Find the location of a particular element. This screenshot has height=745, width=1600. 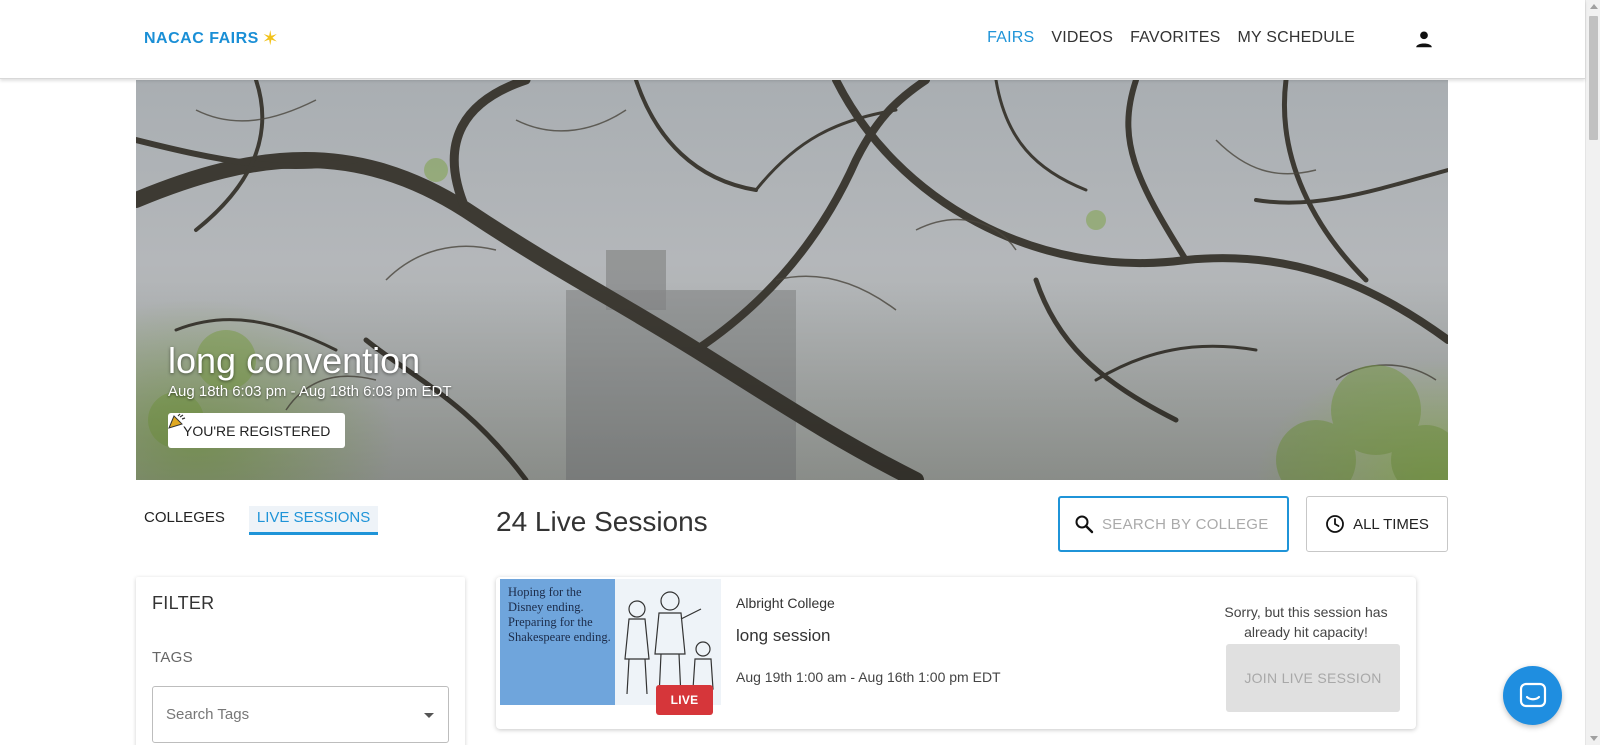

account-icon is located at coordinates (1424, 39).